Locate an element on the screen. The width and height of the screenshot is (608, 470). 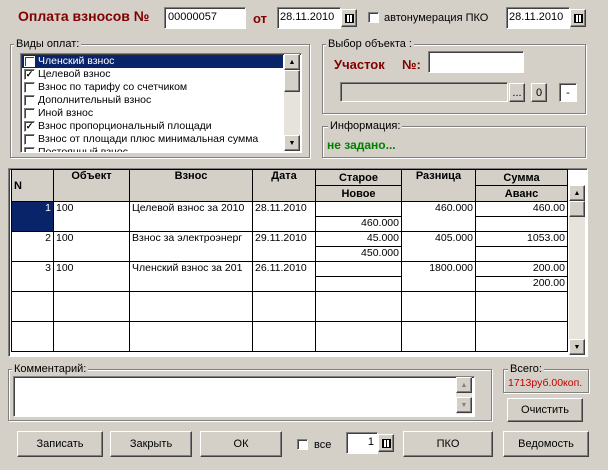
ok-button: ОК is located at coordinates (241, 444).